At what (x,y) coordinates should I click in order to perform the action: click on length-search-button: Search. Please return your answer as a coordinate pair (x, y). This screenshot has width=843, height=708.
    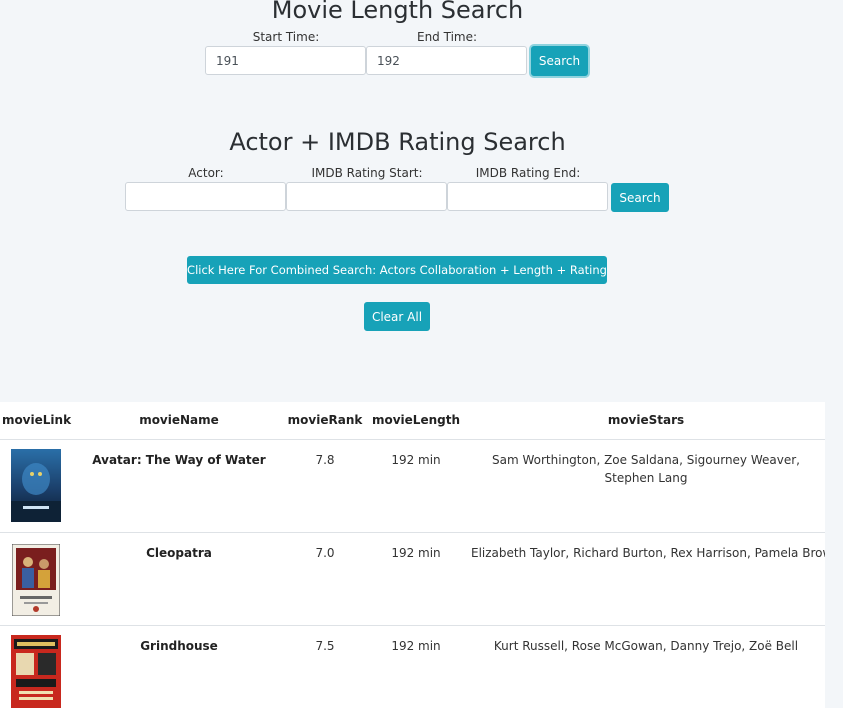
    Looking at the image, I should click on (559, 61).